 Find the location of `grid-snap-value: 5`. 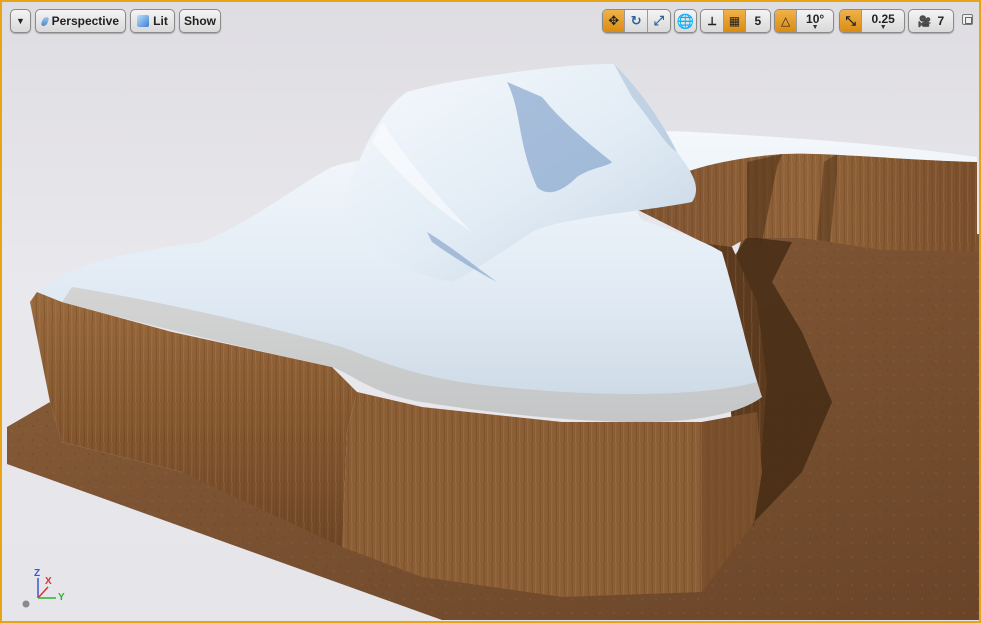

grid-snap-value: 5 is located at coordinates (758, 21).